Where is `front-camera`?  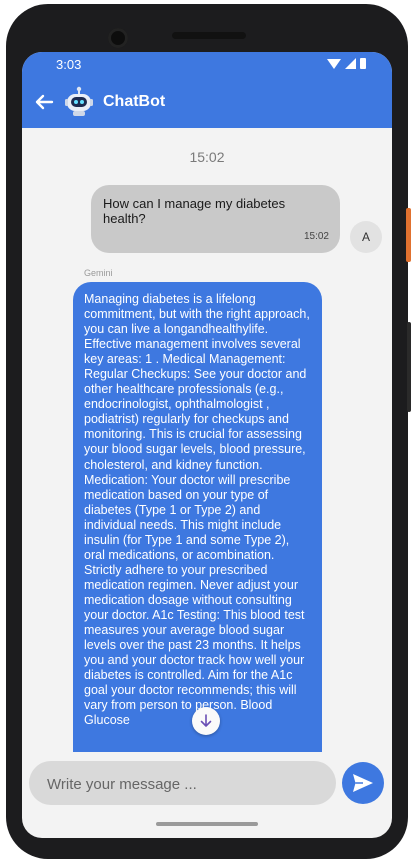 front-camera is located at coordinates (118, 38).